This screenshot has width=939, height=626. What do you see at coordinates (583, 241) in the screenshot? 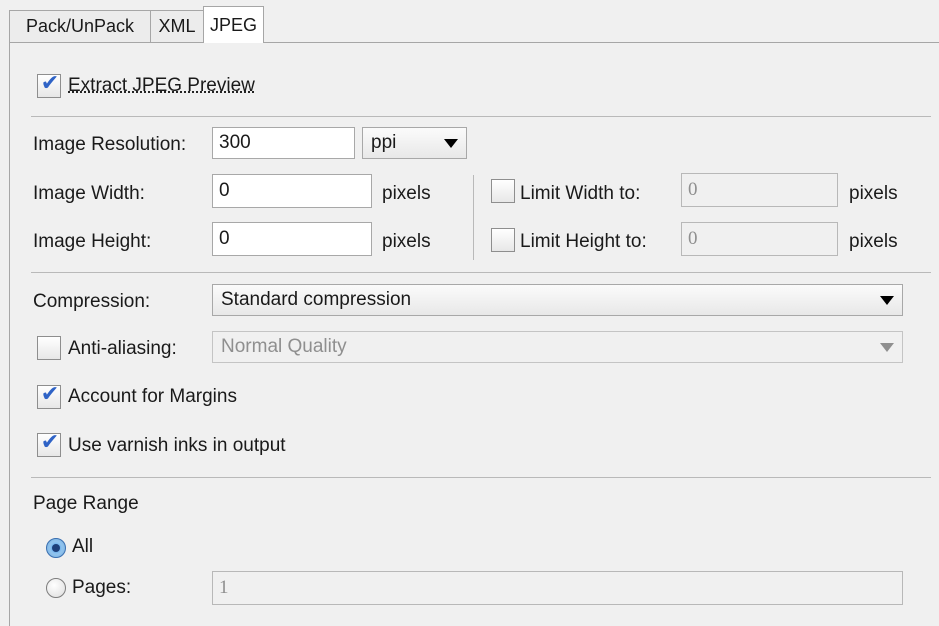
I see `limit-height-label: Limit Height to:` at bounding box center [583, 241].